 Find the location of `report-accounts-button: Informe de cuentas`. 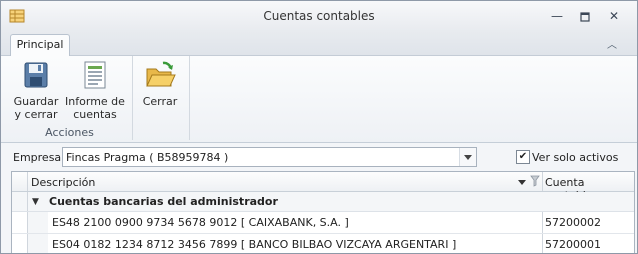

report-accounts-button: Informe de cuentas is located at coordinates (95, 90).